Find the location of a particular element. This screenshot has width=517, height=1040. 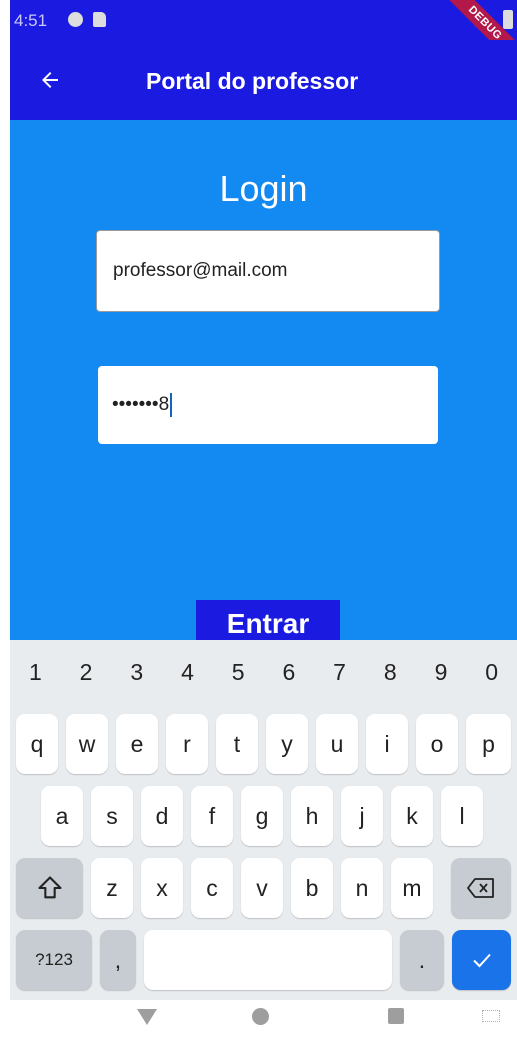

key-y: y is located at coordinates (287, 744).